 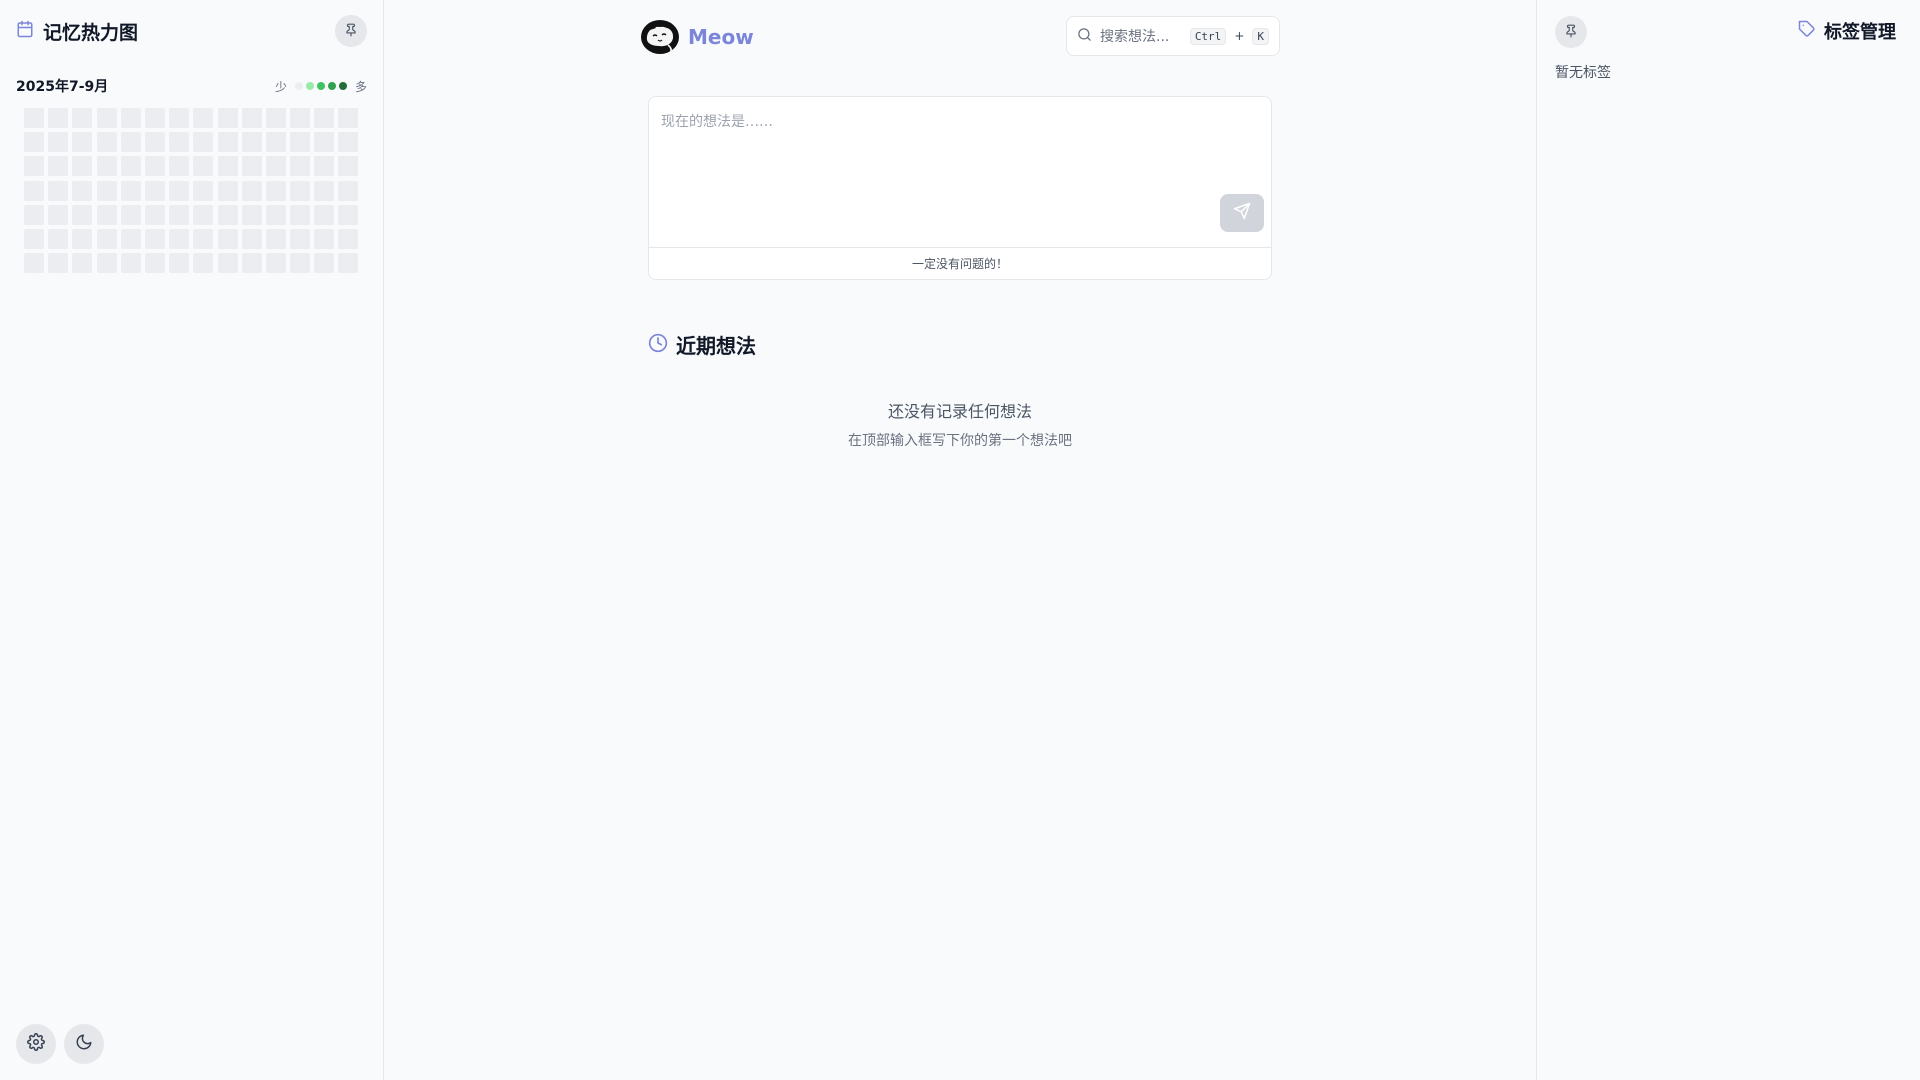 What do you see at coordinates (321, 86) in the screenshot?
I see `heatmap-legend: 少 多` at bounding box center [321, 86].